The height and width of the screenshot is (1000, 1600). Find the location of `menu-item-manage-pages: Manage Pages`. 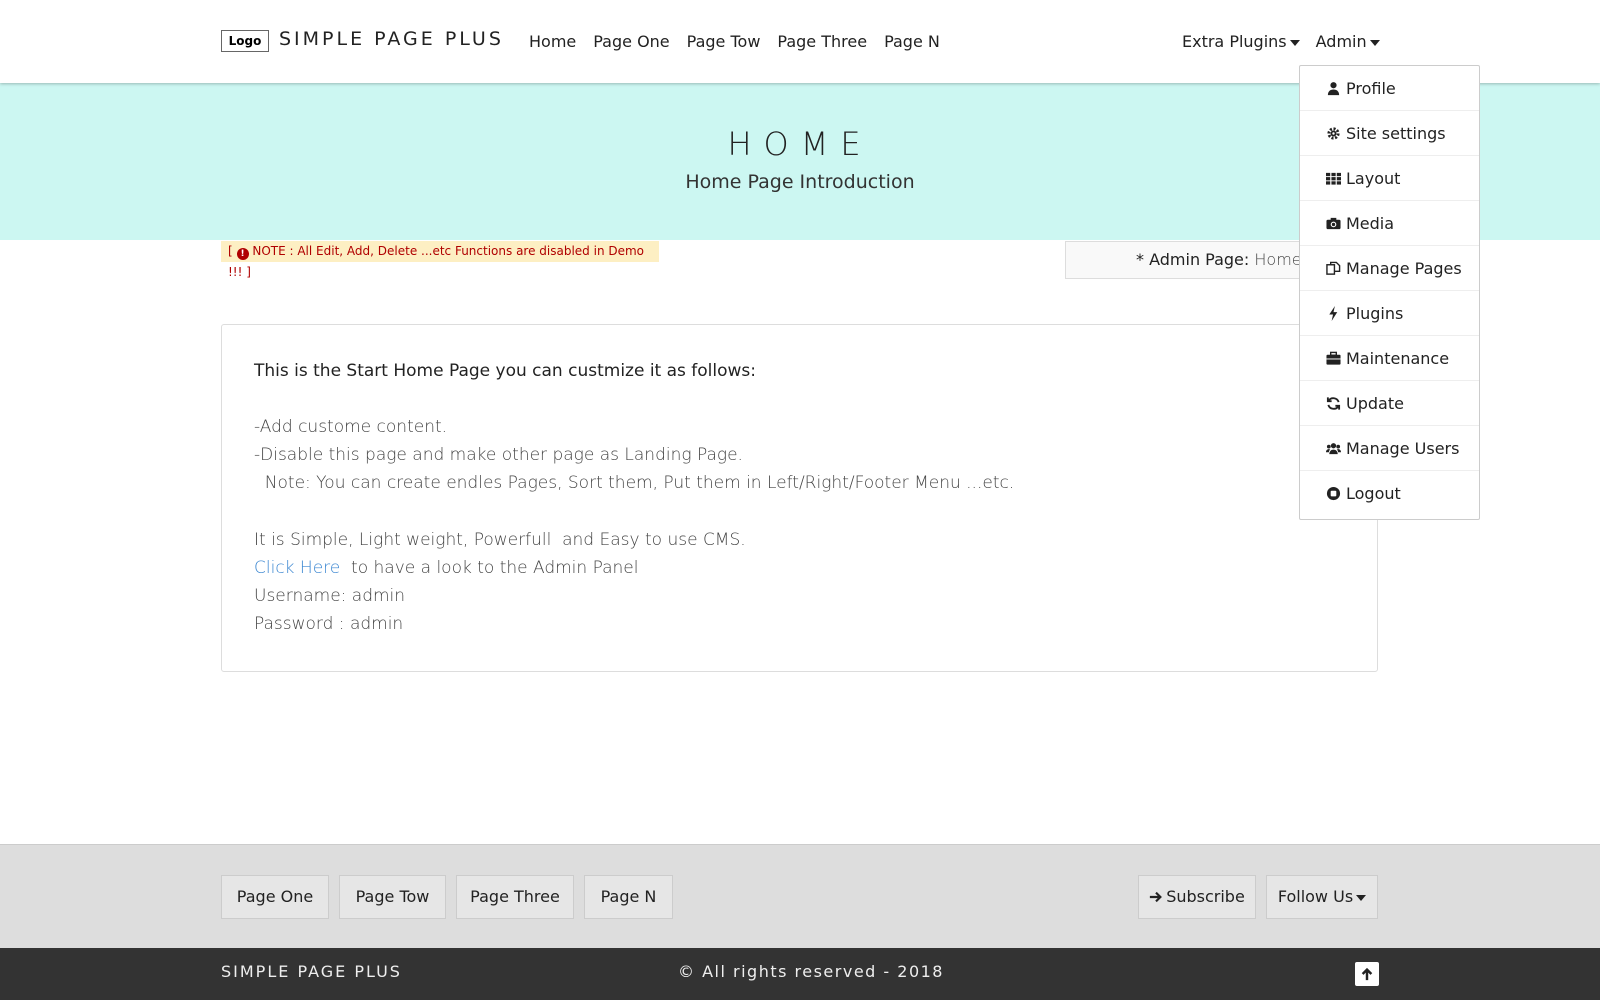

menu-item-manage-pages: Manage Pages is located at coordinates (1389, 268).